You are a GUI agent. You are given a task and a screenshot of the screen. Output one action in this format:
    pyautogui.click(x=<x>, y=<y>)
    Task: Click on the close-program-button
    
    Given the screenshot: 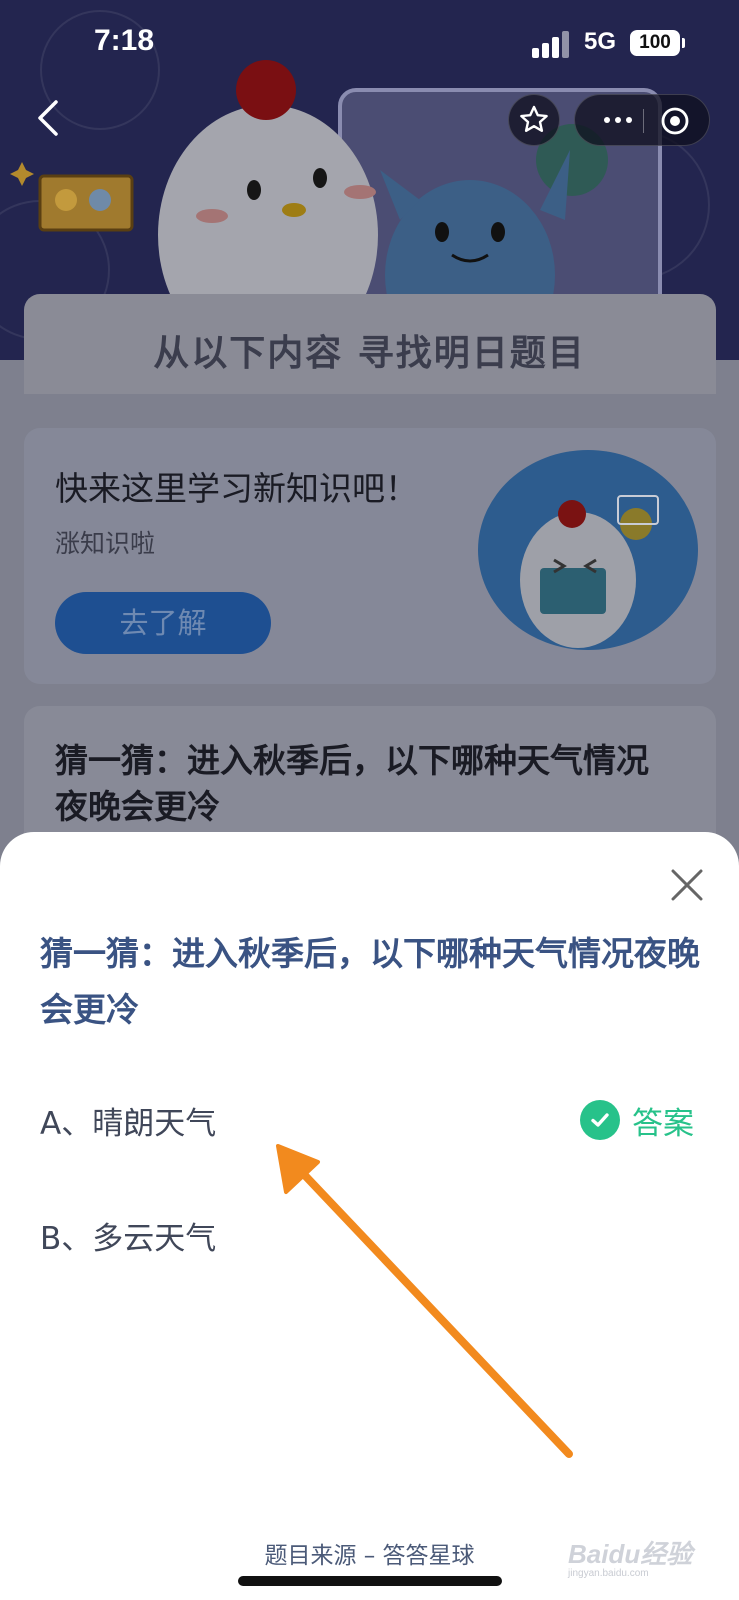 What is the action you would take?
    pyautogui.click(x=675, y=121)
    